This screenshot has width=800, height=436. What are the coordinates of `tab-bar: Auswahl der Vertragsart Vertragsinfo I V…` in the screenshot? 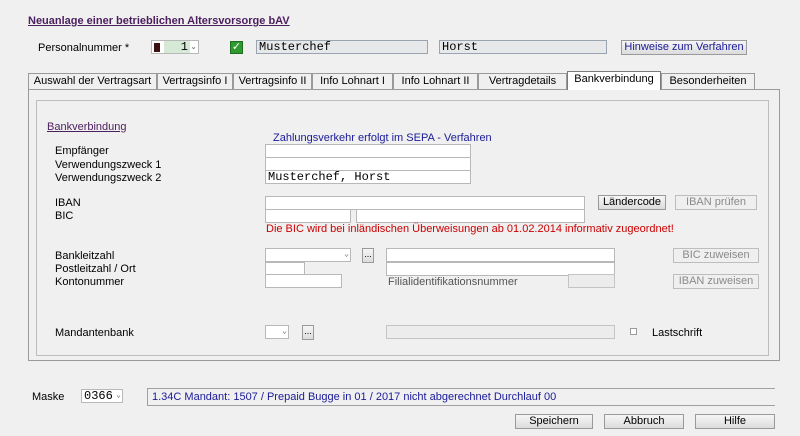 It's located at (391, 80).